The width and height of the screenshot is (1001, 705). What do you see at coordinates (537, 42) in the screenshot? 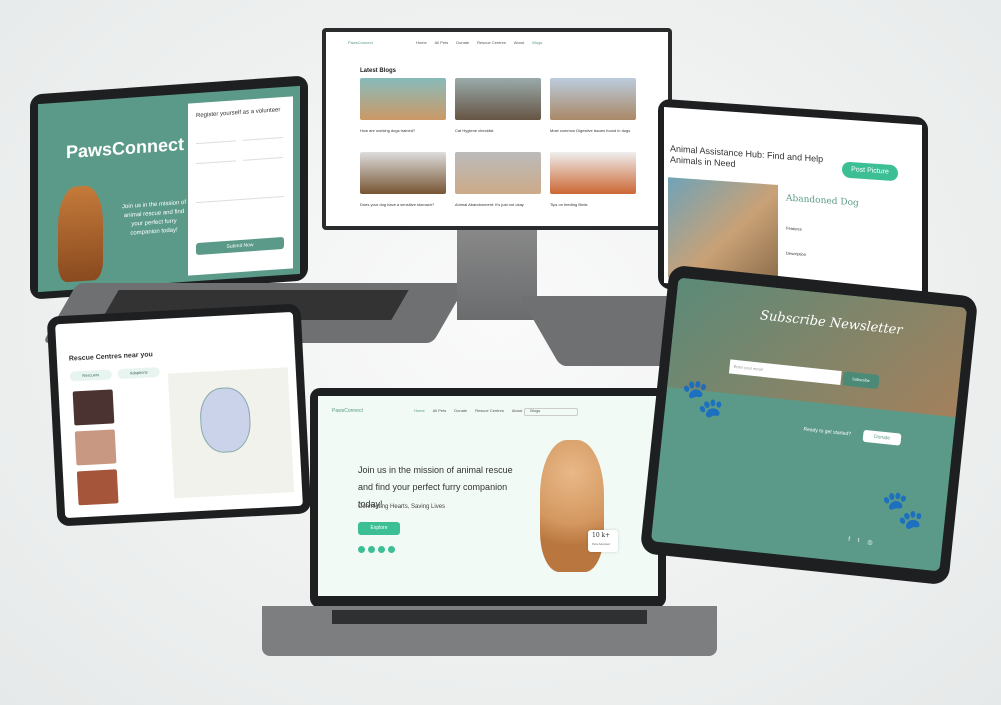
I see `nav-blogs: Blogs` at bounding box center [537, 42].